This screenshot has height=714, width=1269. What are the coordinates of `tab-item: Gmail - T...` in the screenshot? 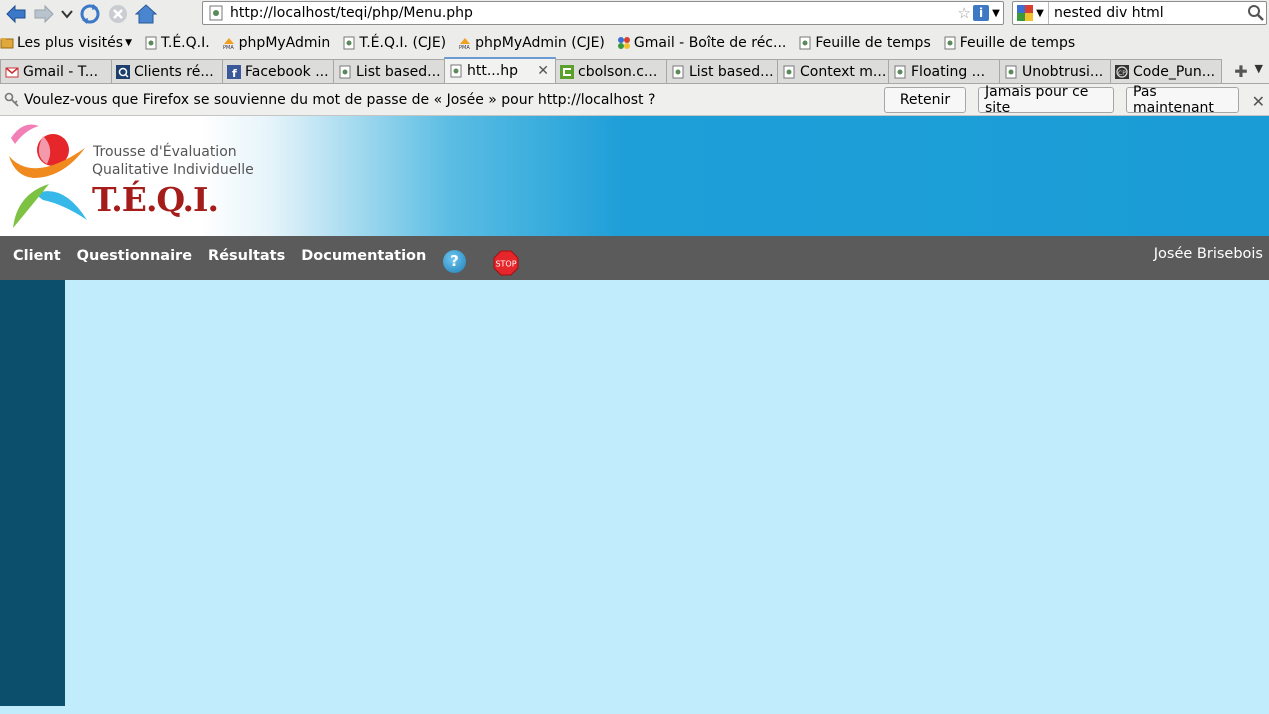 It's located at (56, 71).